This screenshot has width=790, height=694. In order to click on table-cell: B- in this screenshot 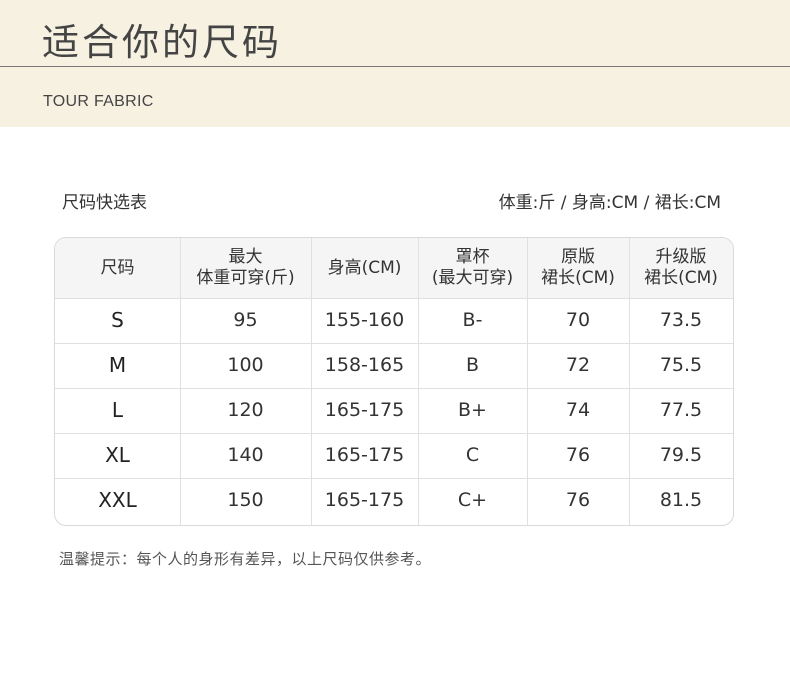, I will do `click(472, 320)`.